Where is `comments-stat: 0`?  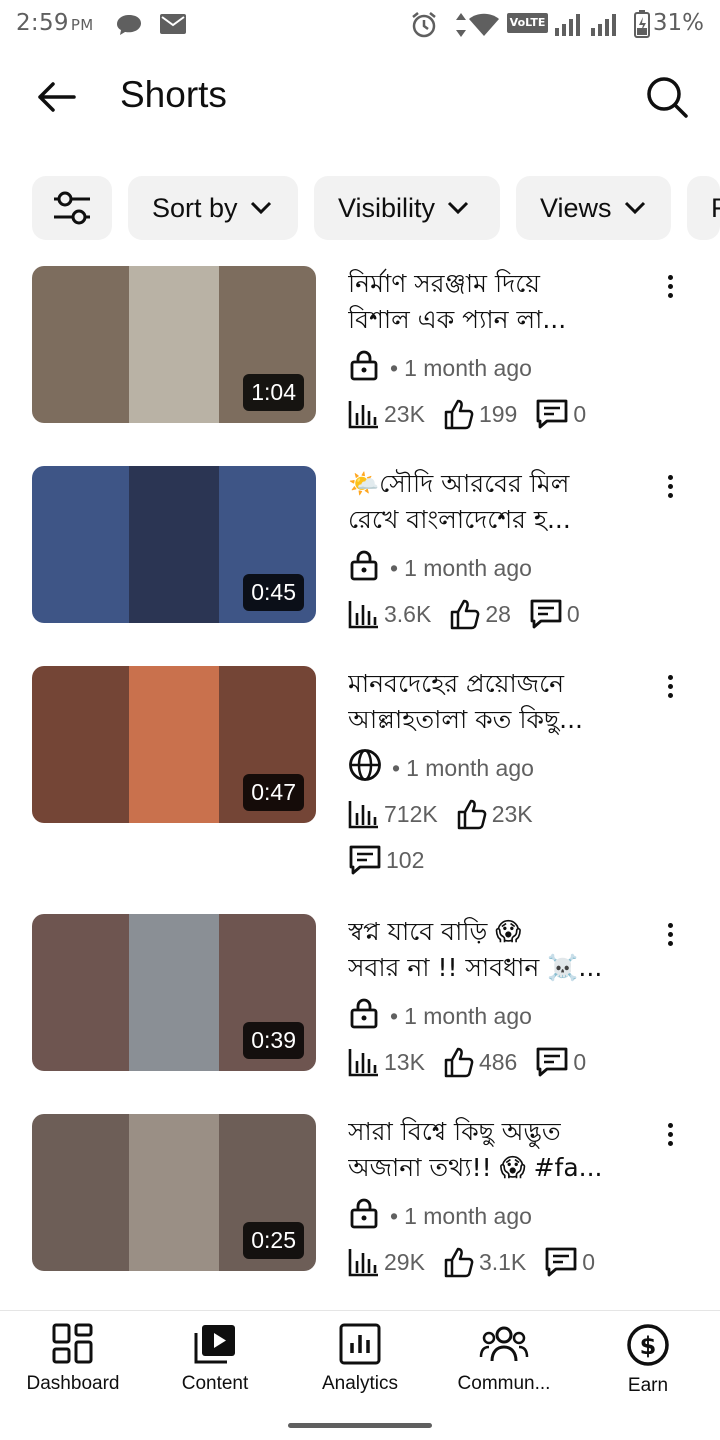 comments-stat: 0 is located at coordinates (560, 414).